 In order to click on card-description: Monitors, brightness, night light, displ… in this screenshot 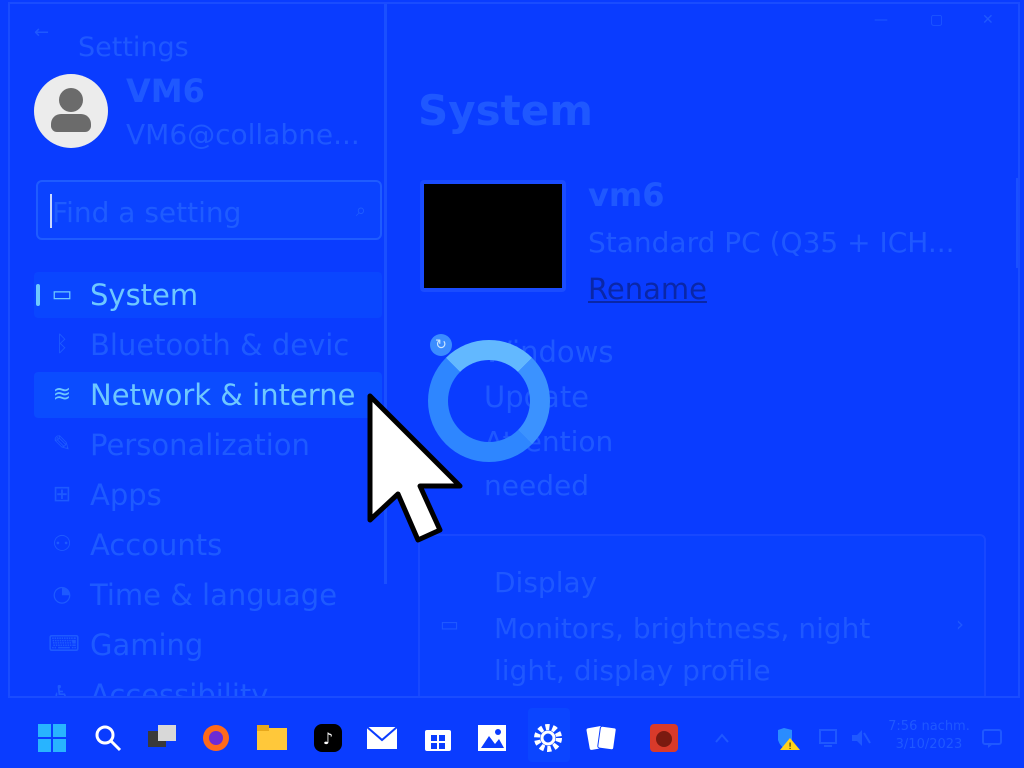, I will do `click(682, 649)`.